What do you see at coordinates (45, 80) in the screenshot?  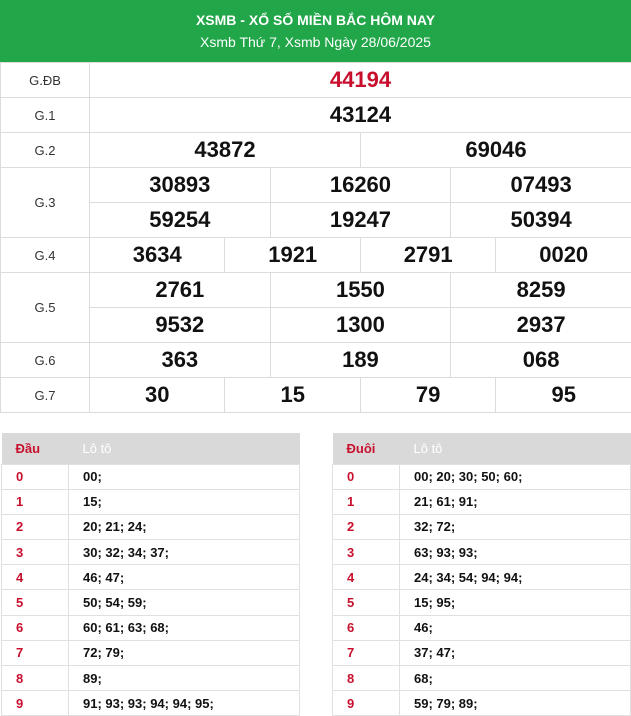 I see `prize-label: G.ĐB` at bounding box center [45, 80].